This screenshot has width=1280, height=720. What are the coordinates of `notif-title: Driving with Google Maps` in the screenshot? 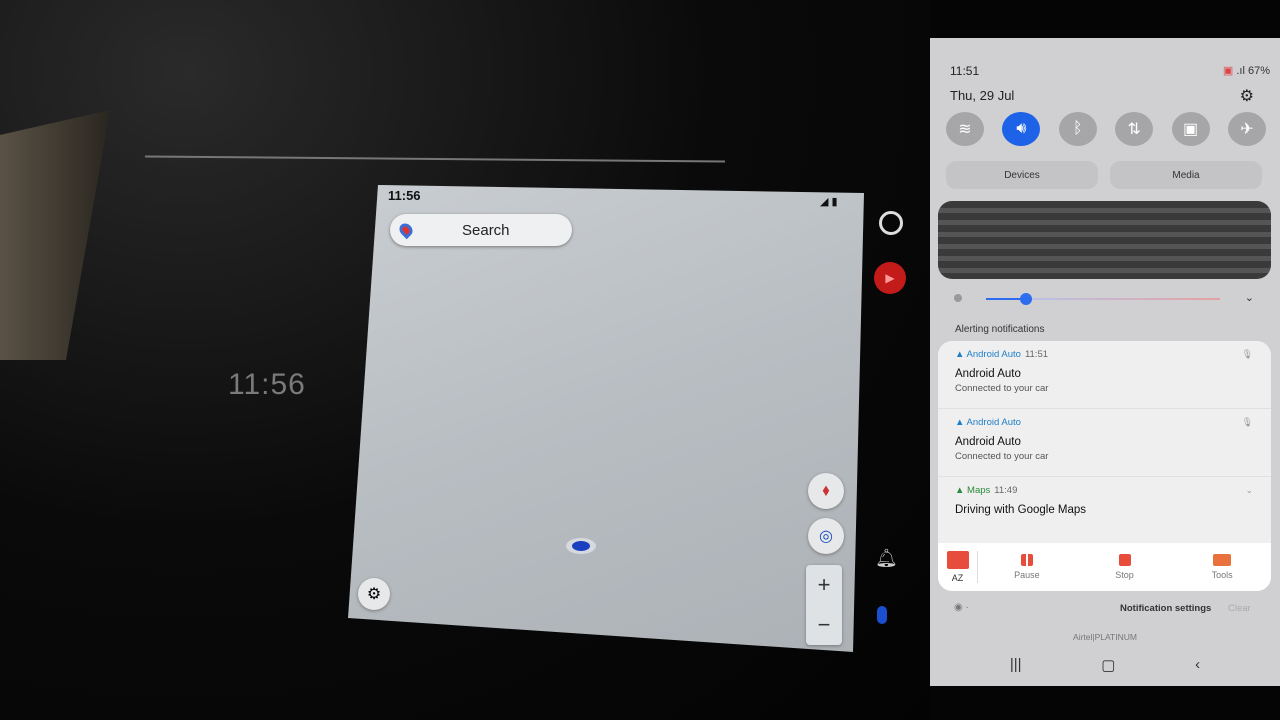 It's located at (1021, 510).